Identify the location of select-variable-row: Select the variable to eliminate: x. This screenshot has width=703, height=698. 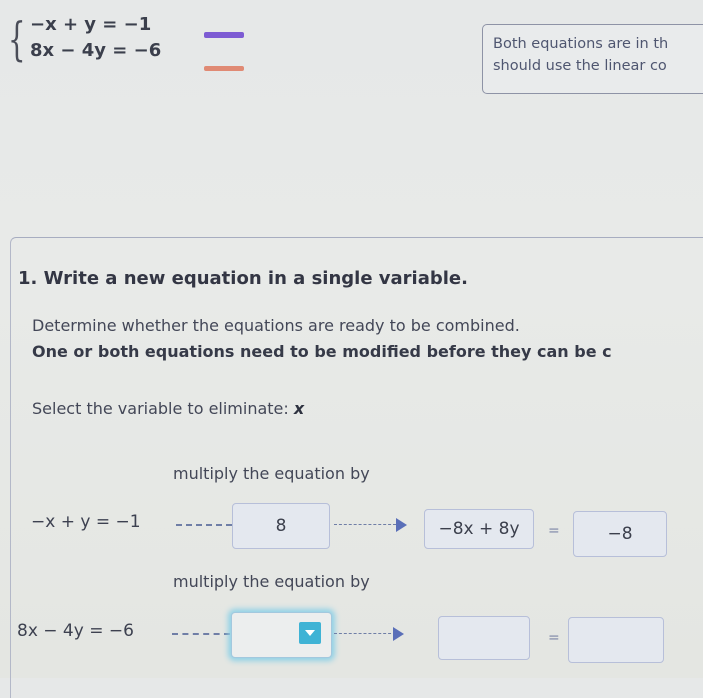
(168, 408).